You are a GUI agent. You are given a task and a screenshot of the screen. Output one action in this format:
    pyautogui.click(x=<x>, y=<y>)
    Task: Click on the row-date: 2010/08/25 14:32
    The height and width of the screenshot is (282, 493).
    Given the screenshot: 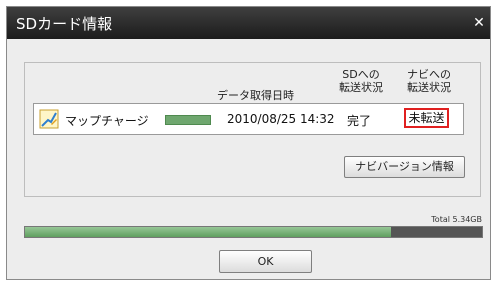 What is the action you would take?
    pyautogui.click(x=281, y=119)
    